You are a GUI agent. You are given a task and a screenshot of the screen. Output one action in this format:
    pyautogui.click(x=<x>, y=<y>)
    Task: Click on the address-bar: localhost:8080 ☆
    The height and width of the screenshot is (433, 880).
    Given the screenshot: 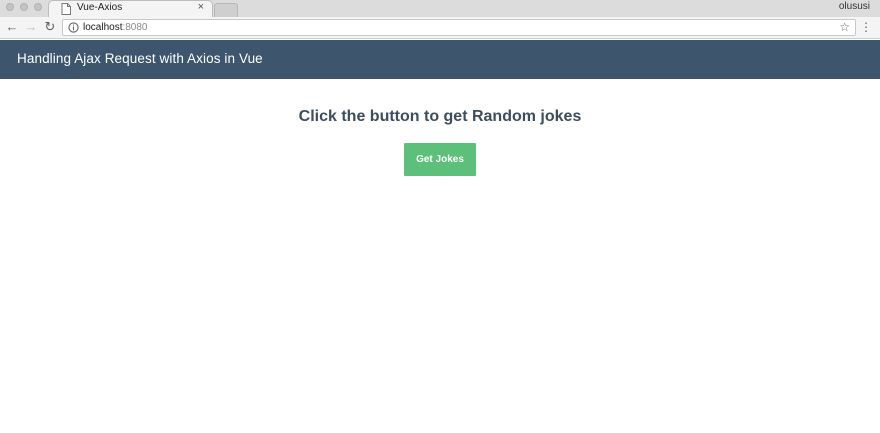 What is the action you would take?
    pyautogui.click(x=459, y=27)
    